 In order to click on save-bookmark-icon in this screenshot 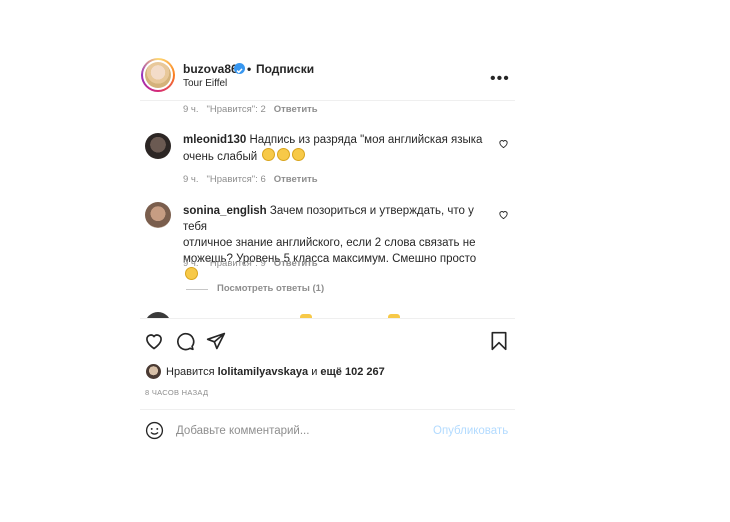, I will do `click(499, 343)`.